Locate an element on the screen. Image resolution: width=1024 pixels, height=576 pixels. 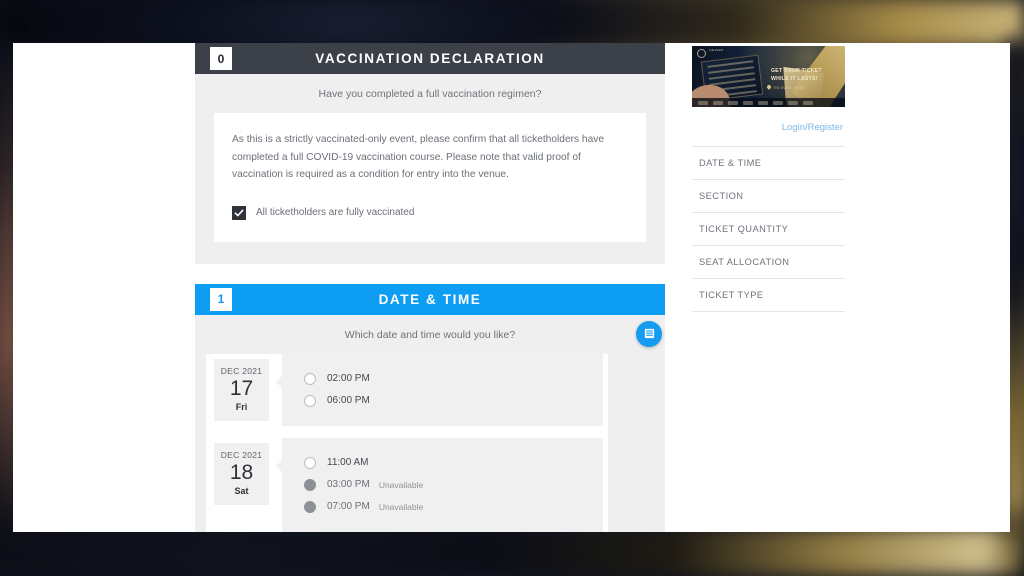
summary-item-ticket-quantity: TICKET QUANTITY is located at coordinates (768, 228).